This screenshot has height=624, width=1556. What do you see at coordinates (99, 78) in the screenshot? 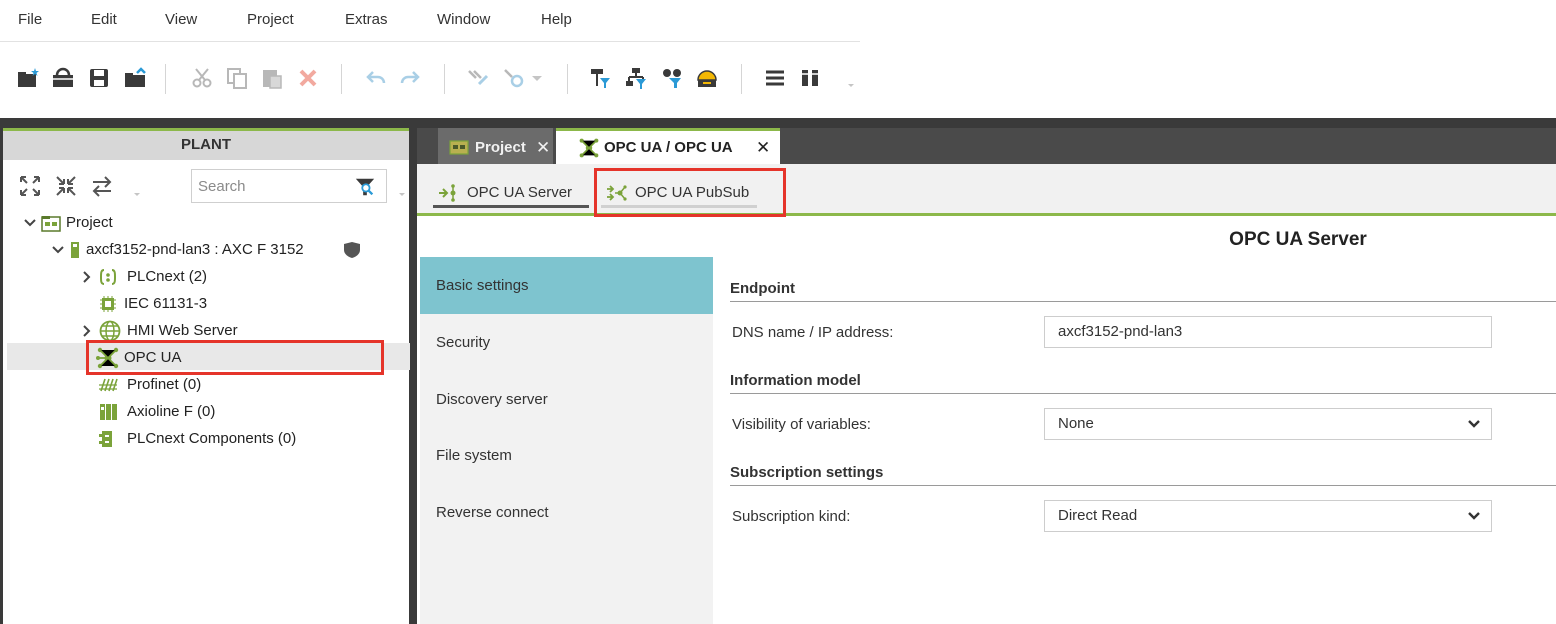
I see `save-icon` at bounding box center [99, 78].